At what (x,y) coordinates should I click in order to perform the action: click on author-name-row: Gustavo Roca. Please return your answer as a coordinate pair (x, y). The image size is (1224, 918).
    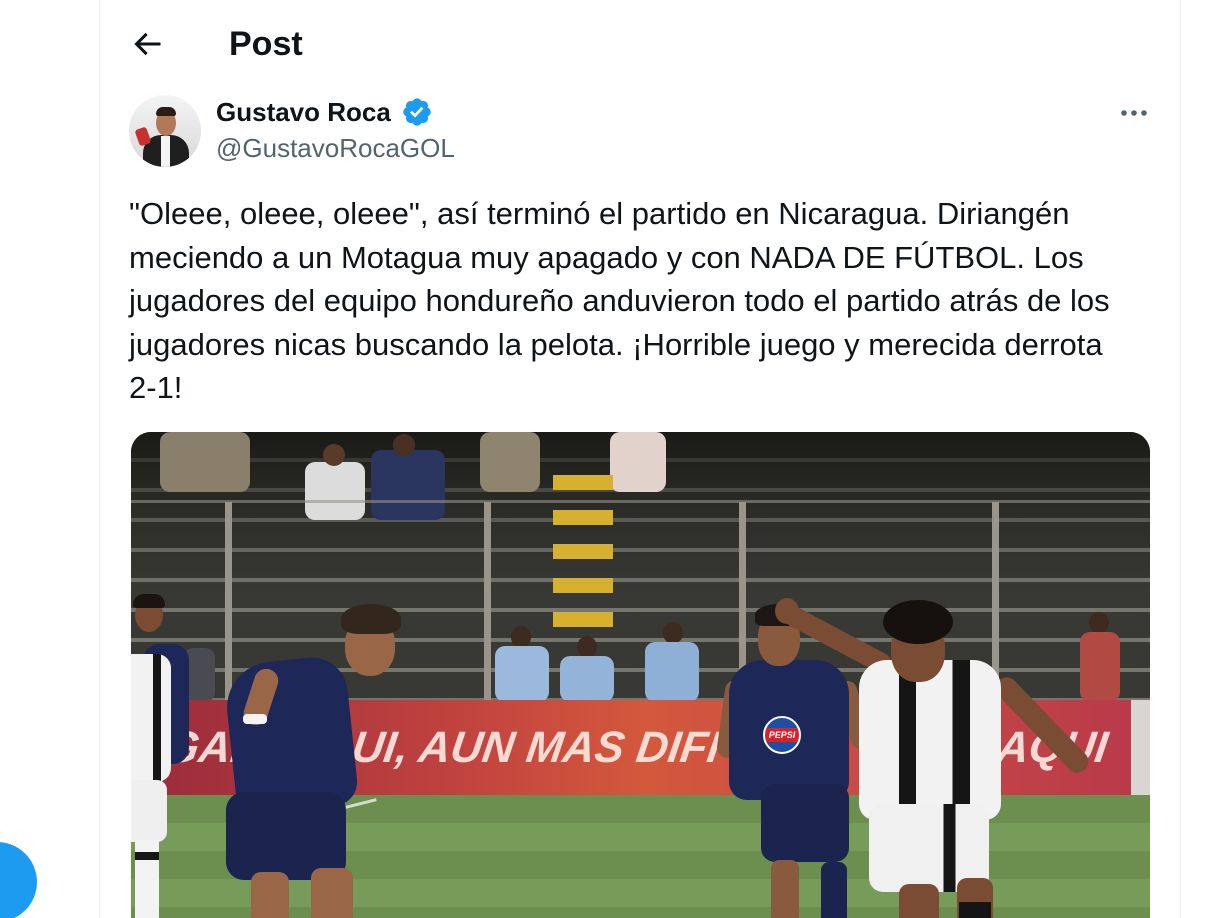
    Looking at the image, I should click on (324, 112).